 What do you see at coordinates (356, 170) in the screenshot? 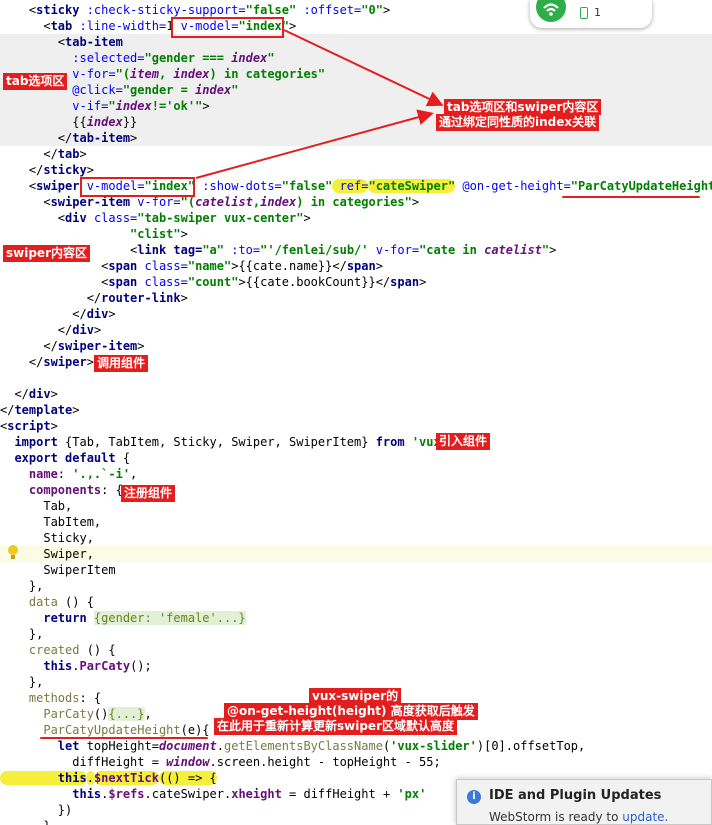
I see `code-line: </sticky>` at bounding box center [356, 170].